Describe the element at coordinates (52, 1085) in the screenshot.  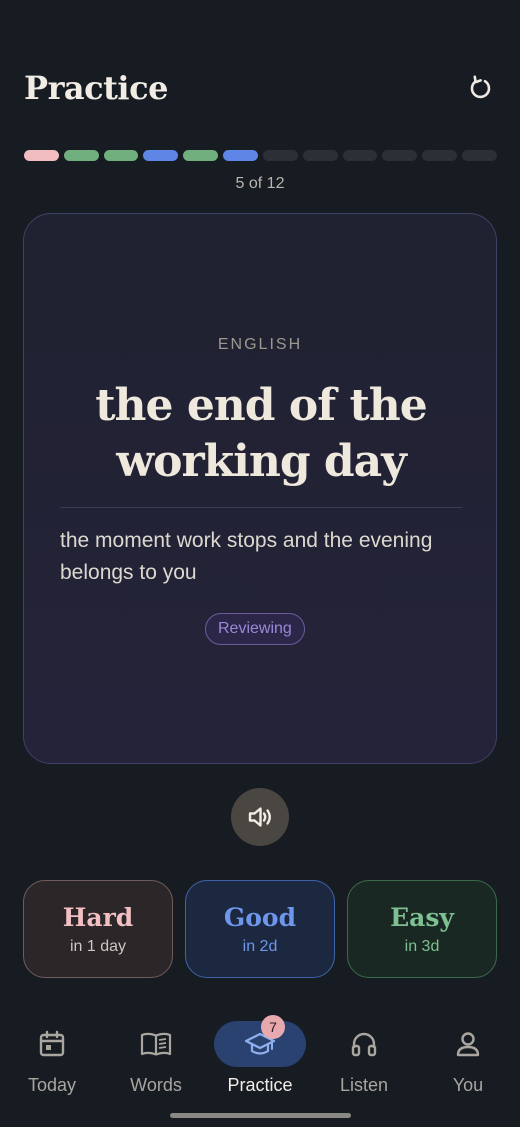
I see `nav-label-today: Today` at that location.